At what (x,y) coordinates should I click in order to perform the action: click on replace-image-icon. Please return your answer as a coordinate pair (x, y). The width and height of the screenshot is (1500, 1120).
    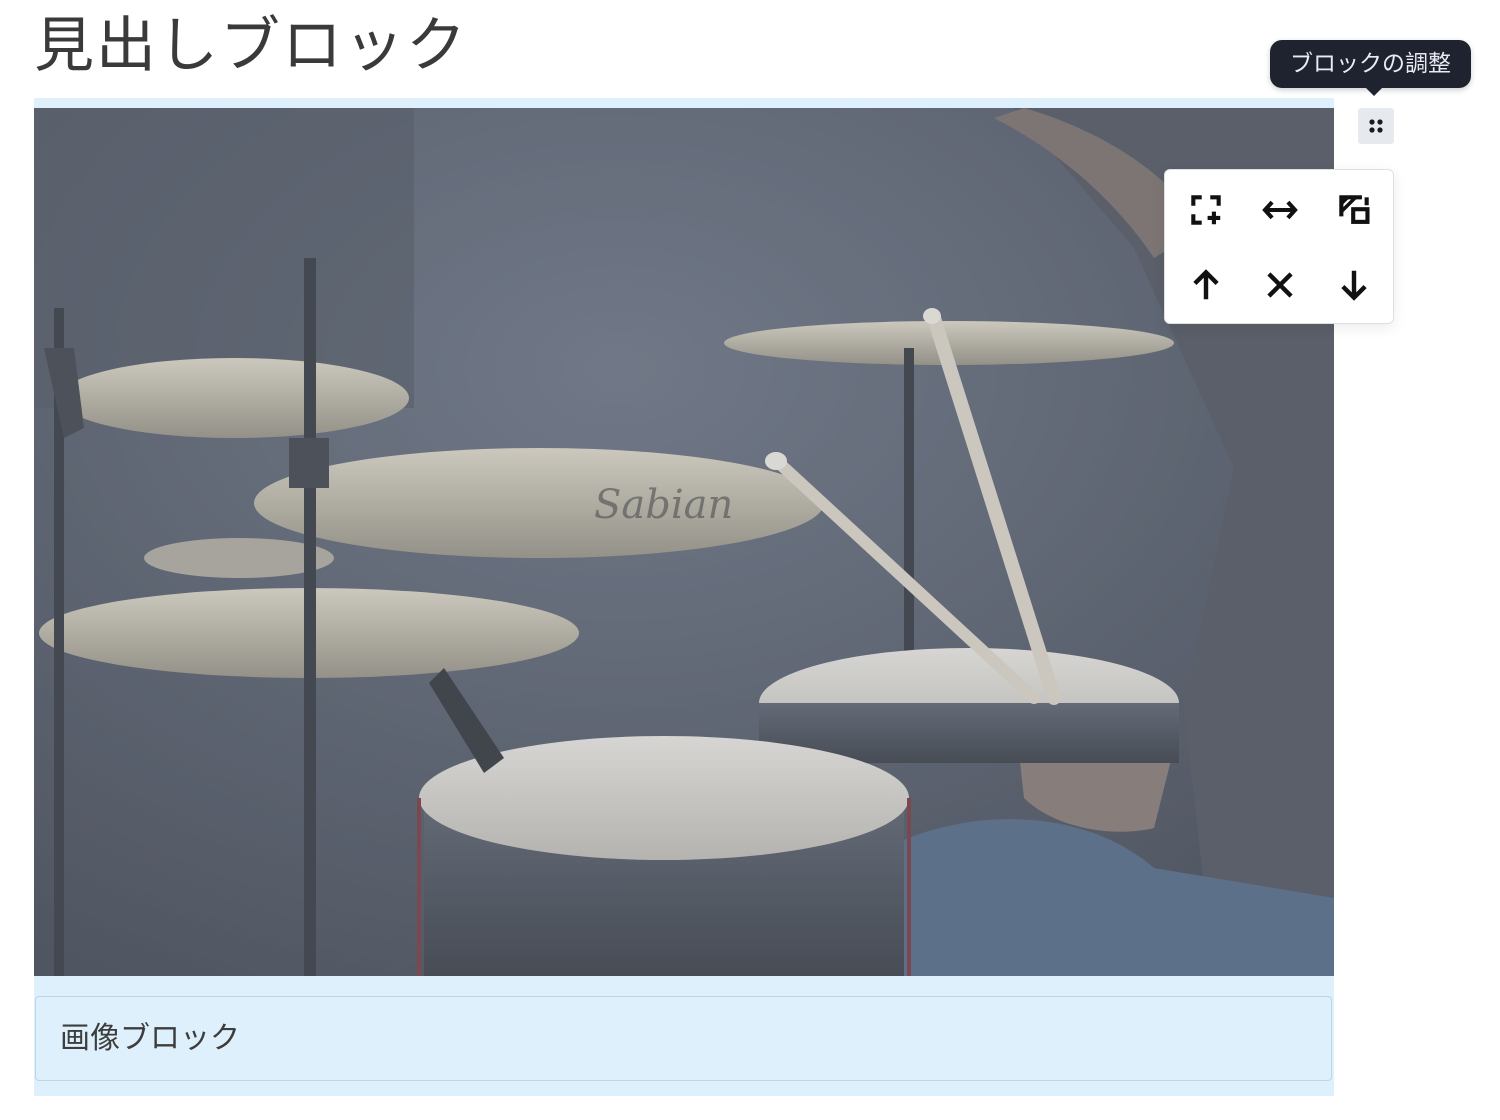
    Looking at the image, I should click on (1354, 209).